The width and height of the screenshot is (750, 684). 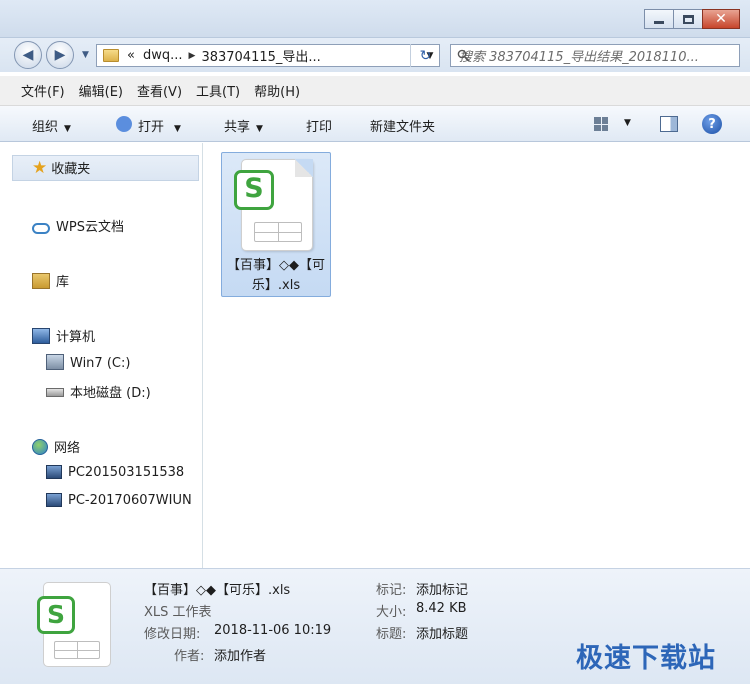 I want to click on detail-size-value: 8.42 KB, so click(x=441, y=608).